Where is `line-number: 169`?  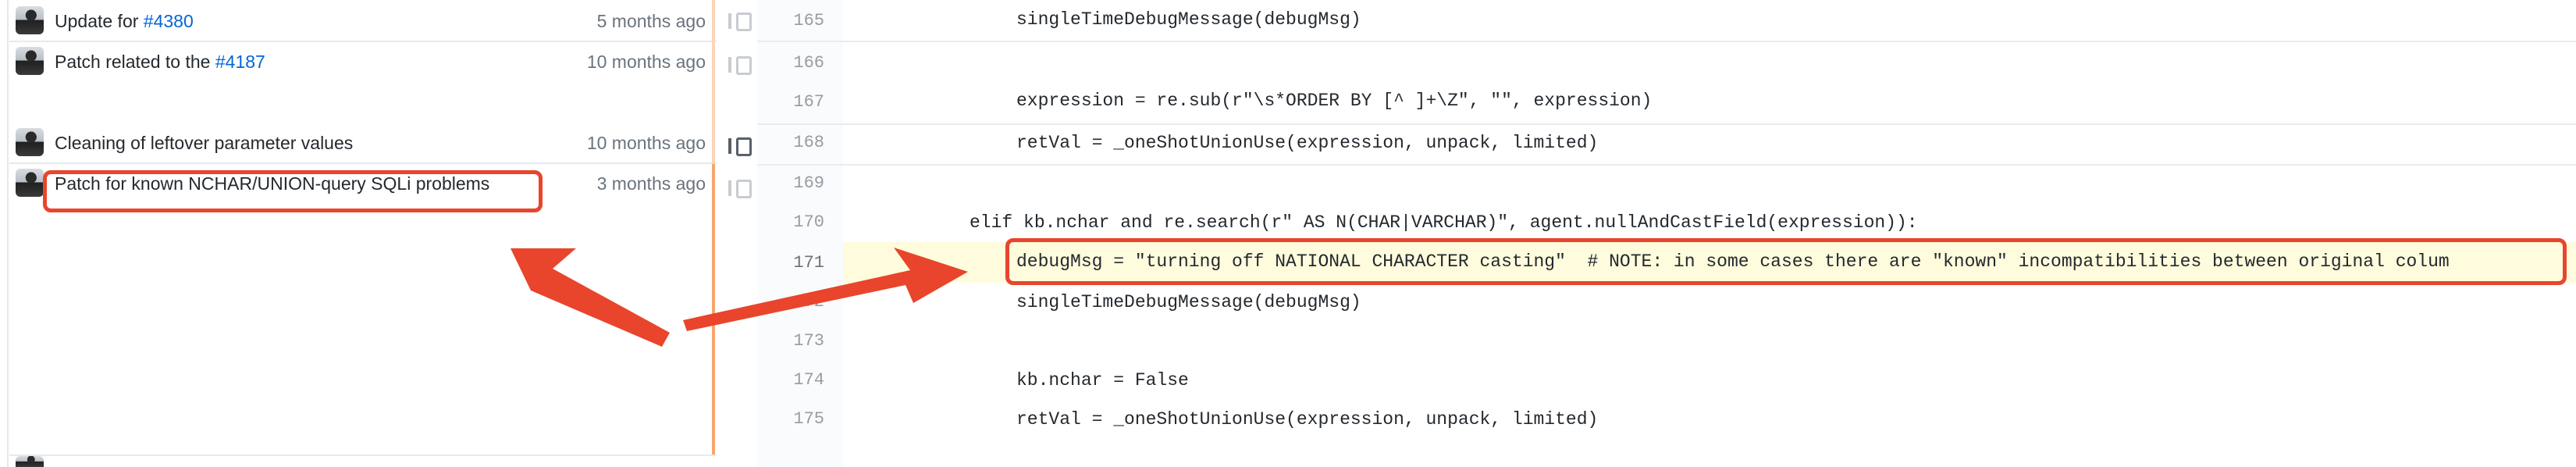 line-number: 169 is located at coordinates (790, 183).